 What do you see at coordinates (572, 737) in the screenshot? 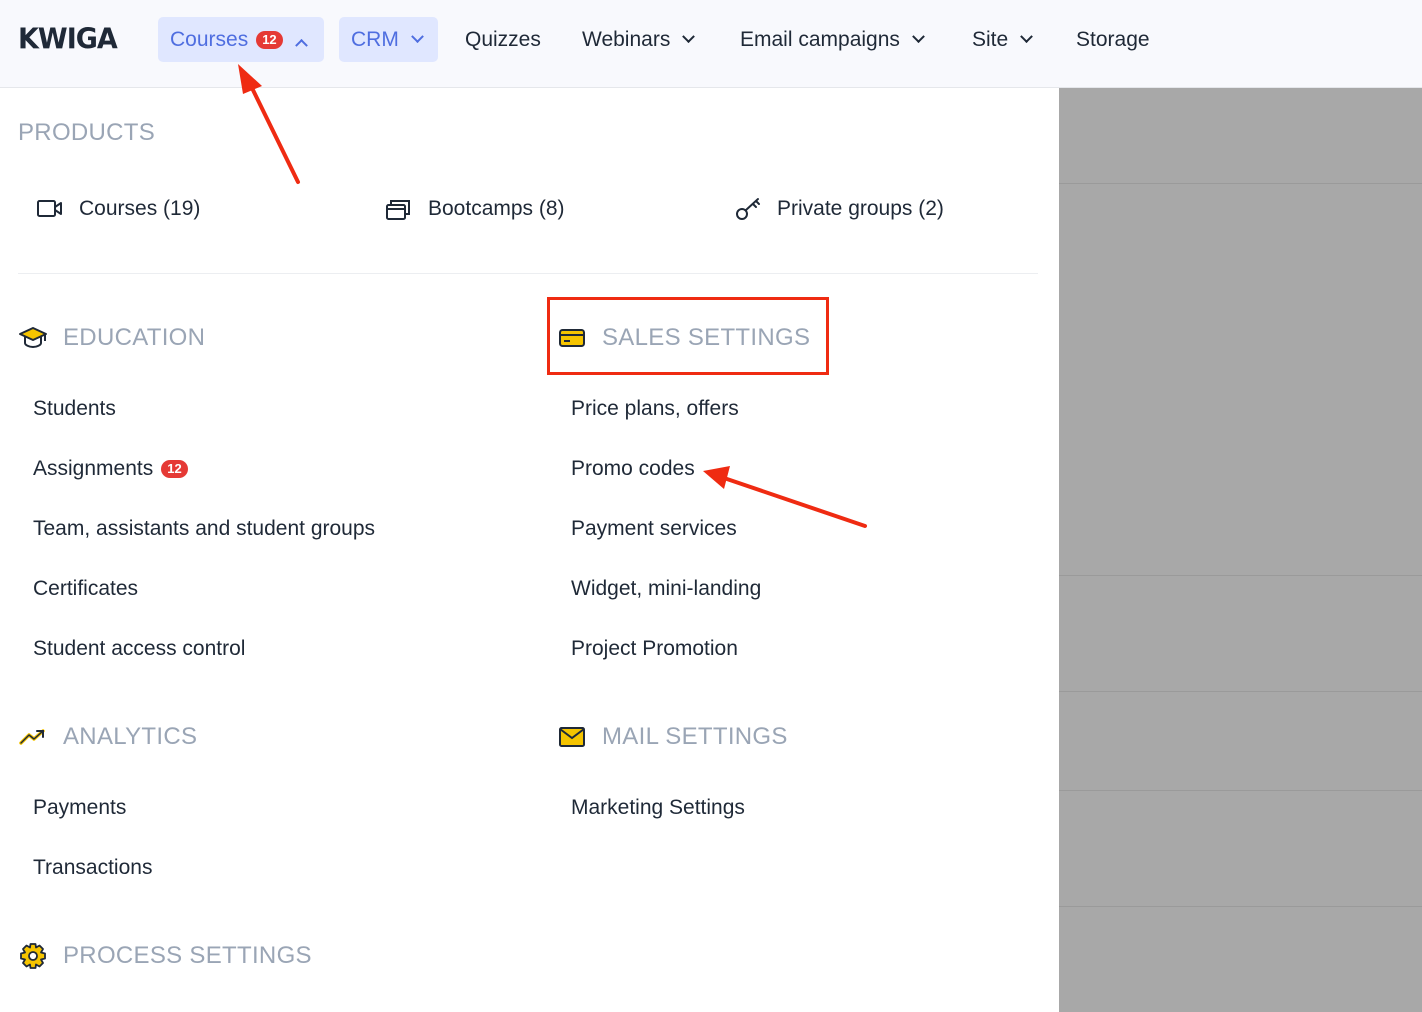
I see `envelope-icon` at bounding box center [572, 737].